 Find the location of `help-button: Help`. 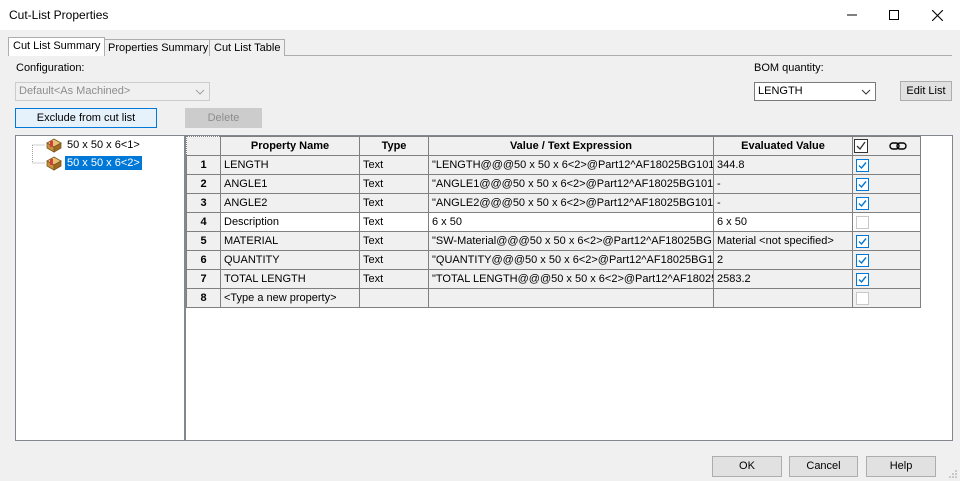

help-button: Help is located at coordinates (901, 466).